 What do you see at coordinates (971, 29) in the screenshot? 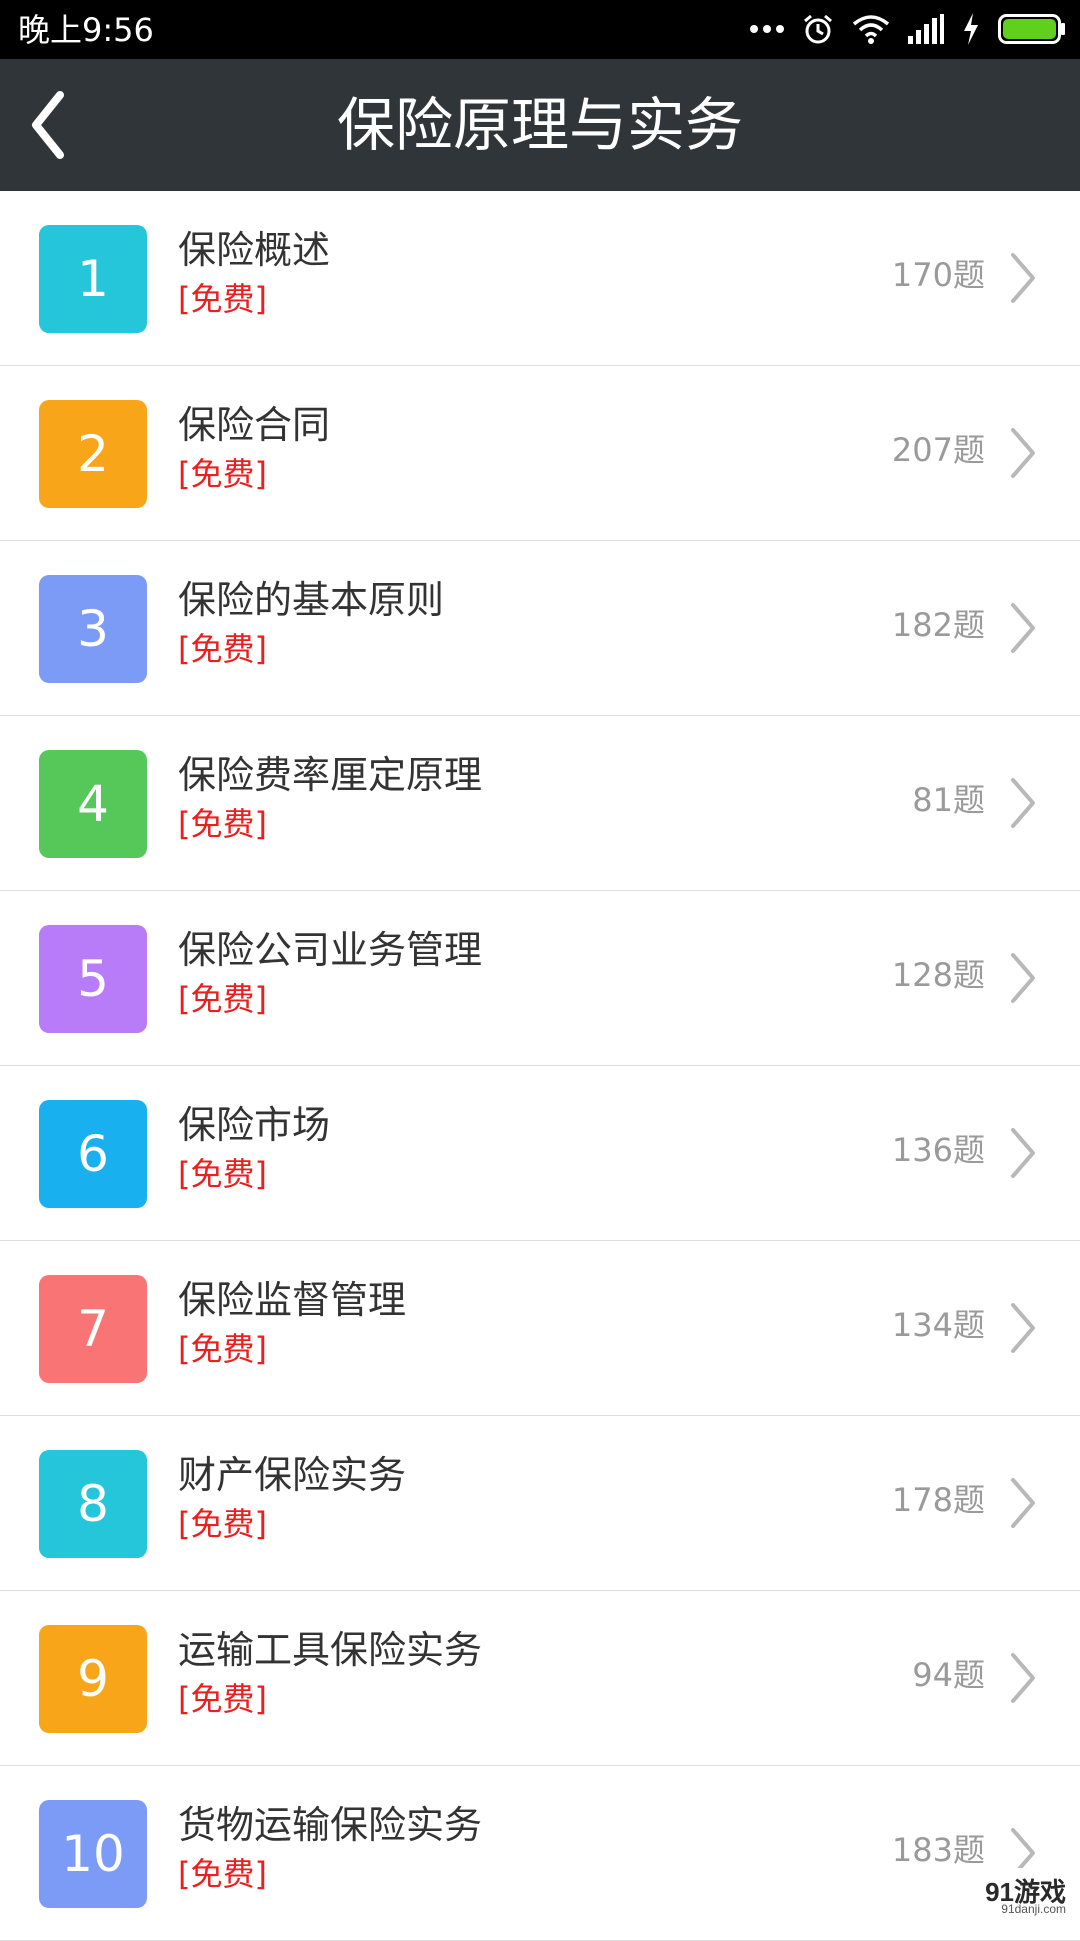
I see `charging-icon` at bounding box center [971, 29].